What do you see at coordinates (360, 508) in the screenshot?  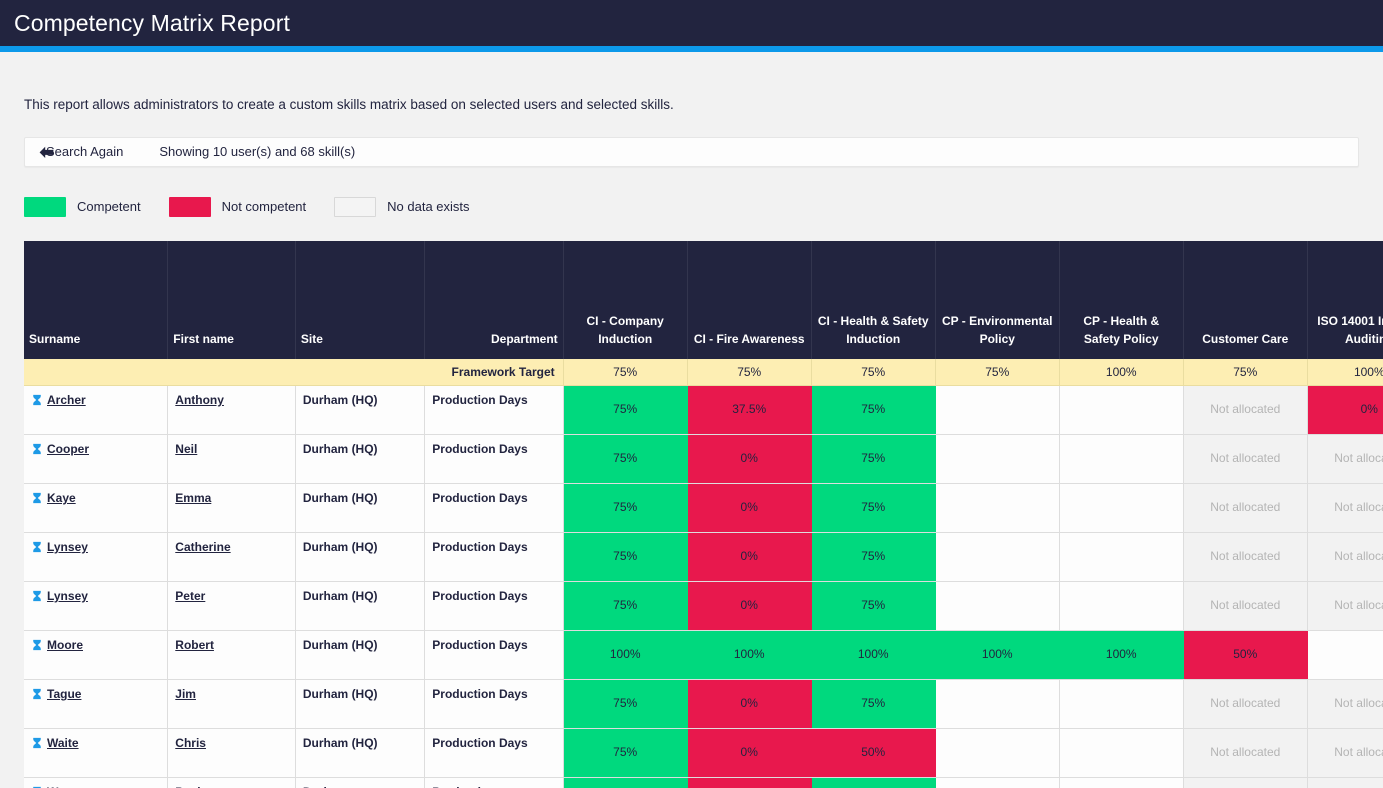 I see `cell-site: Durham (HQ)` at bounding box center [360, 508].